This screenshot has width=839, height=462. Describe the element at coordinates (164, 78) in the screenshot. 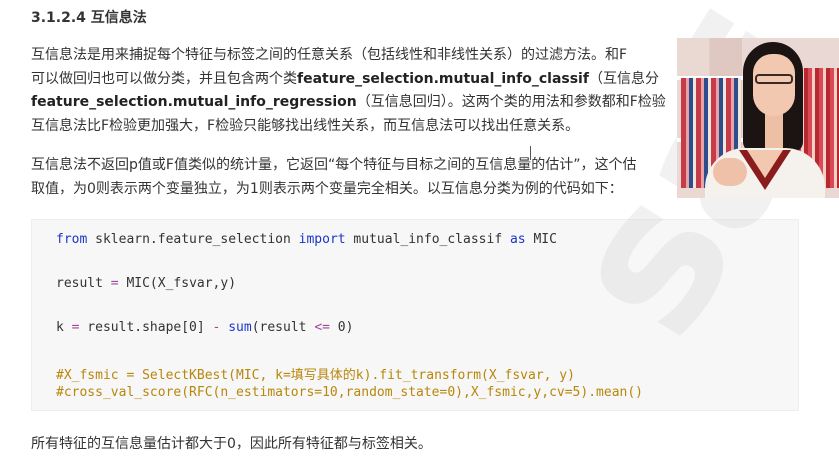

I see `para1-line2-text: 可以做回归也可以做分类，并且包含两个类` at that location.